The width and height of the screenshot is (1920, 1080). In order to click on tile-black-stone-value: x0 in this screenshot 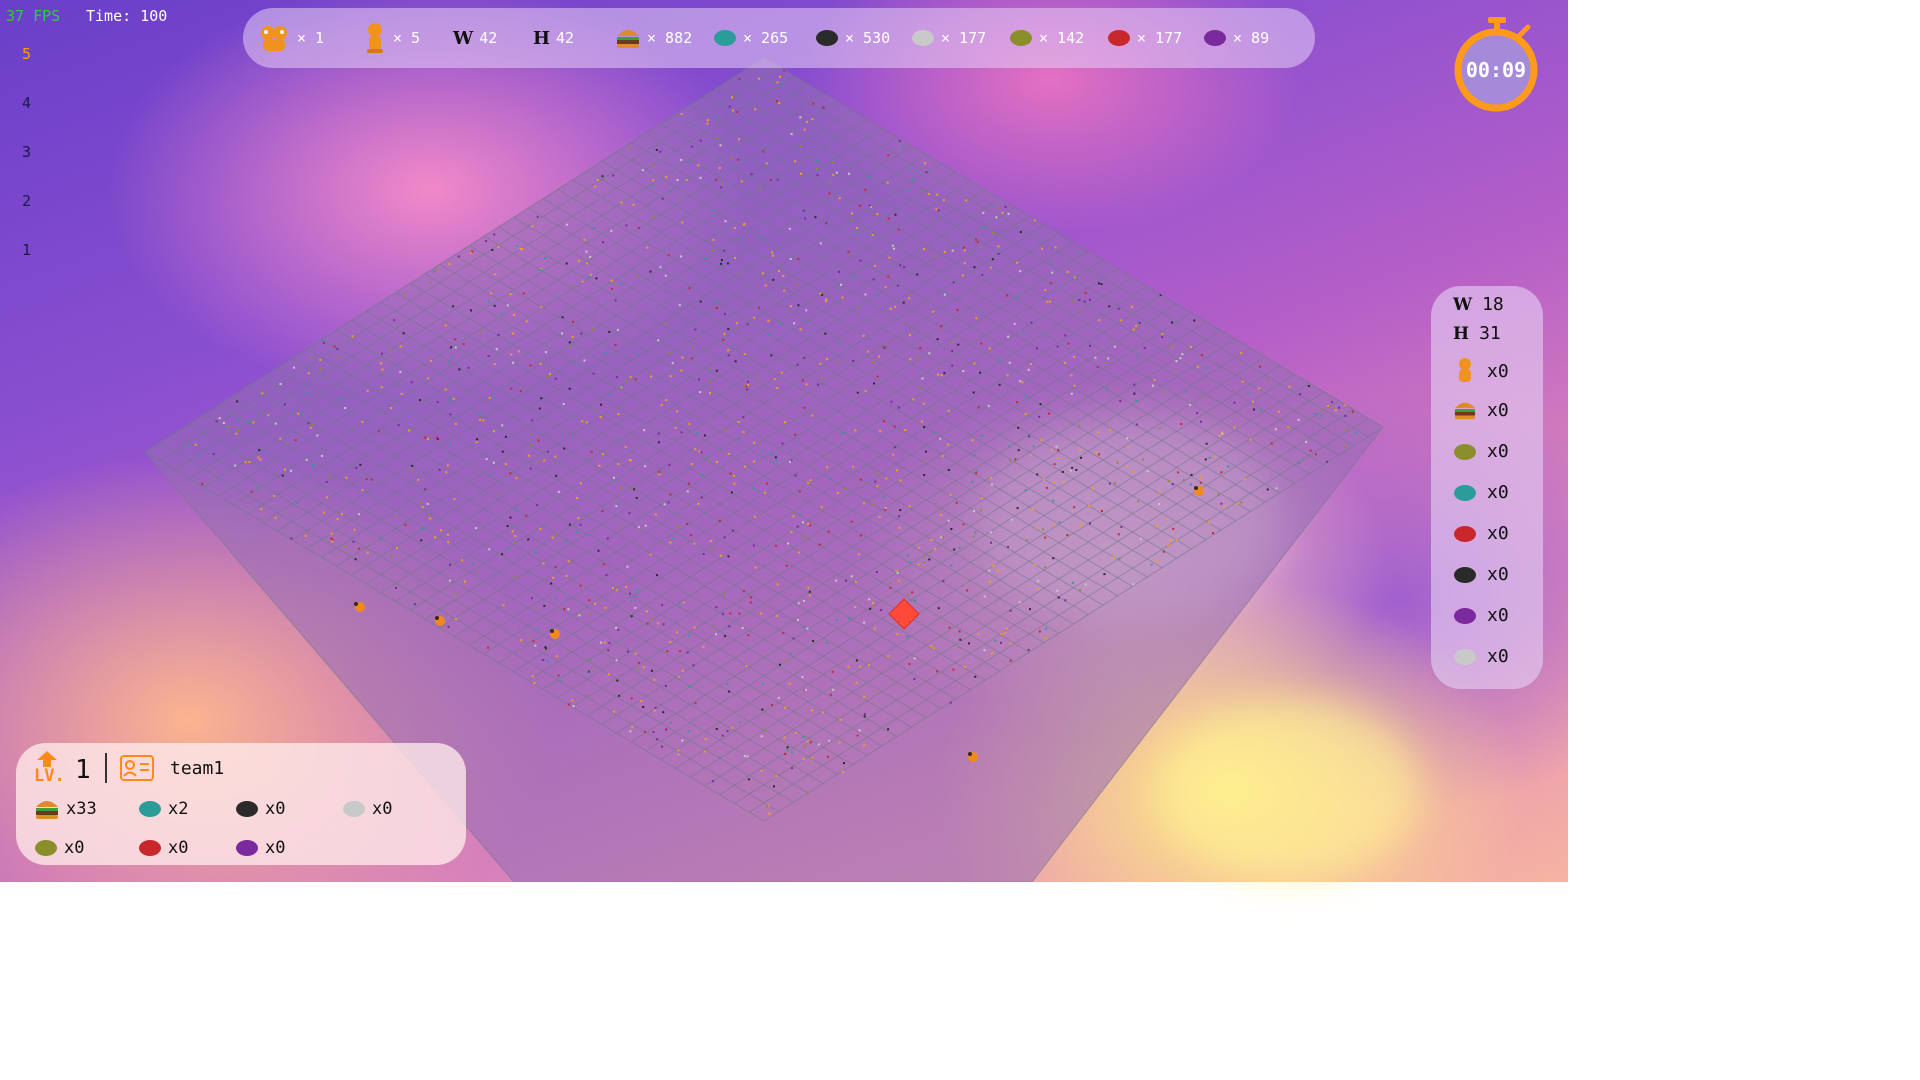, I will do `click(1498, 574)`.